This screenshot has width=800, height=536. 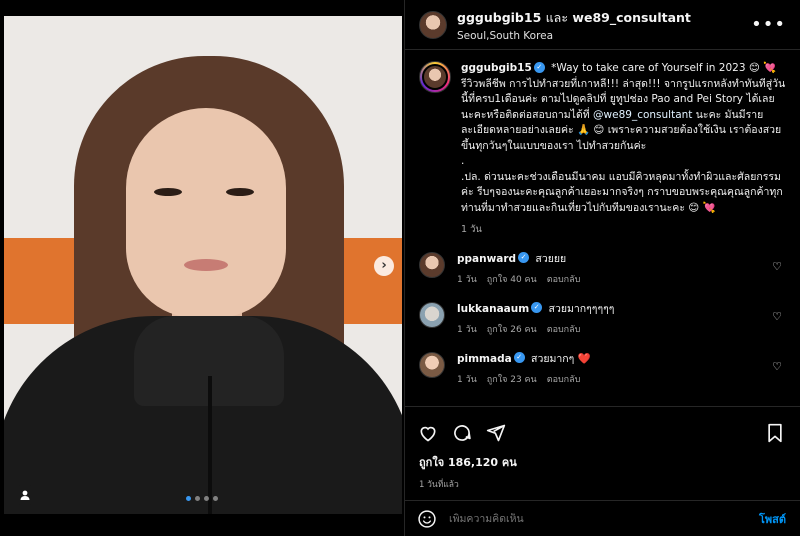 I want to click on comment-text: สวยมากๆ ❤️, so click(x=561, y=358).